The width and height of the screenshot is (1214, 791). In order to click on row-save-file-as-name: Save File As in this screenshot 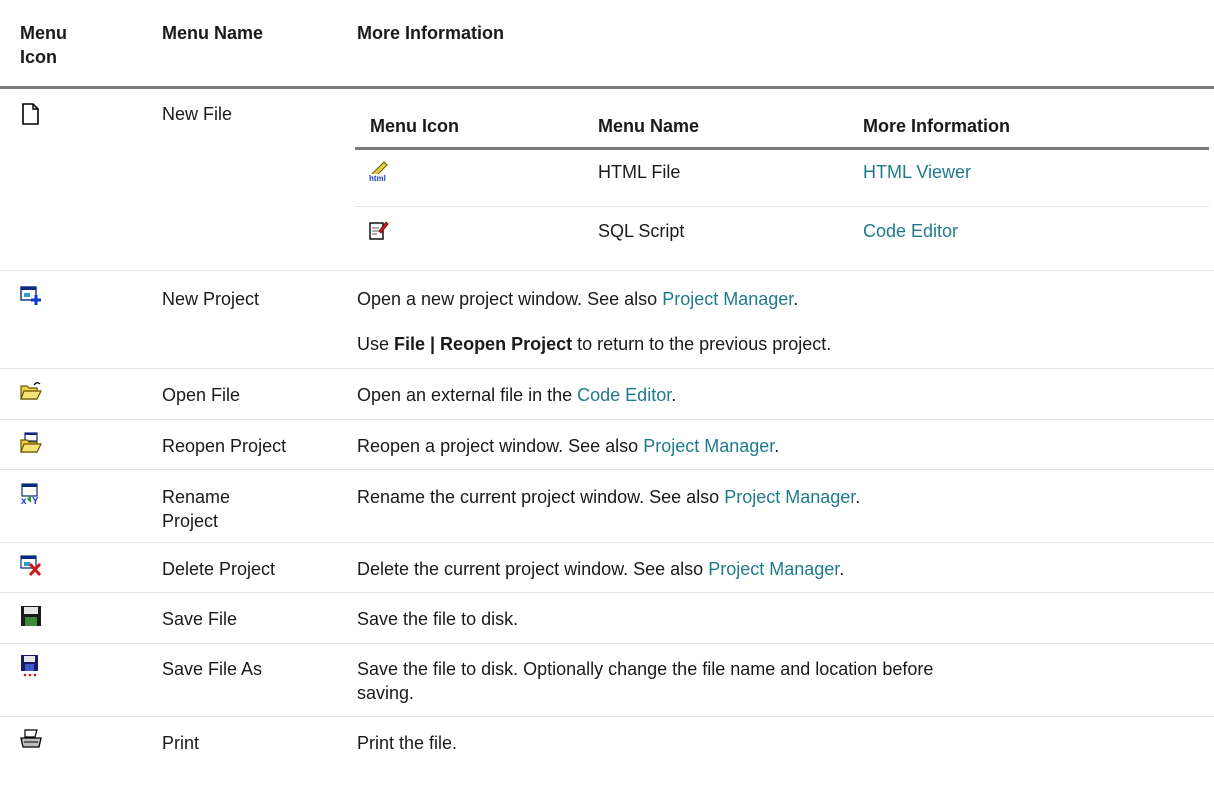, I will do `click(212, 669)`.